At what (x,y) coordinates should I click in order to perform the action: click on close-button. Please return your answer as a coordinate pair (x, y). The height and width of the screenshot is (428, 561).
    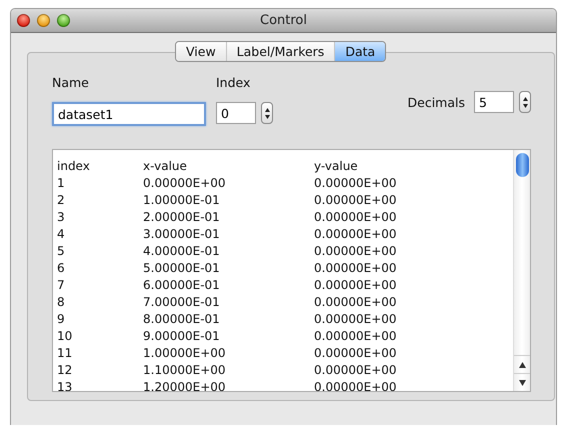
    Looking at the image, I should click on (23, 20).